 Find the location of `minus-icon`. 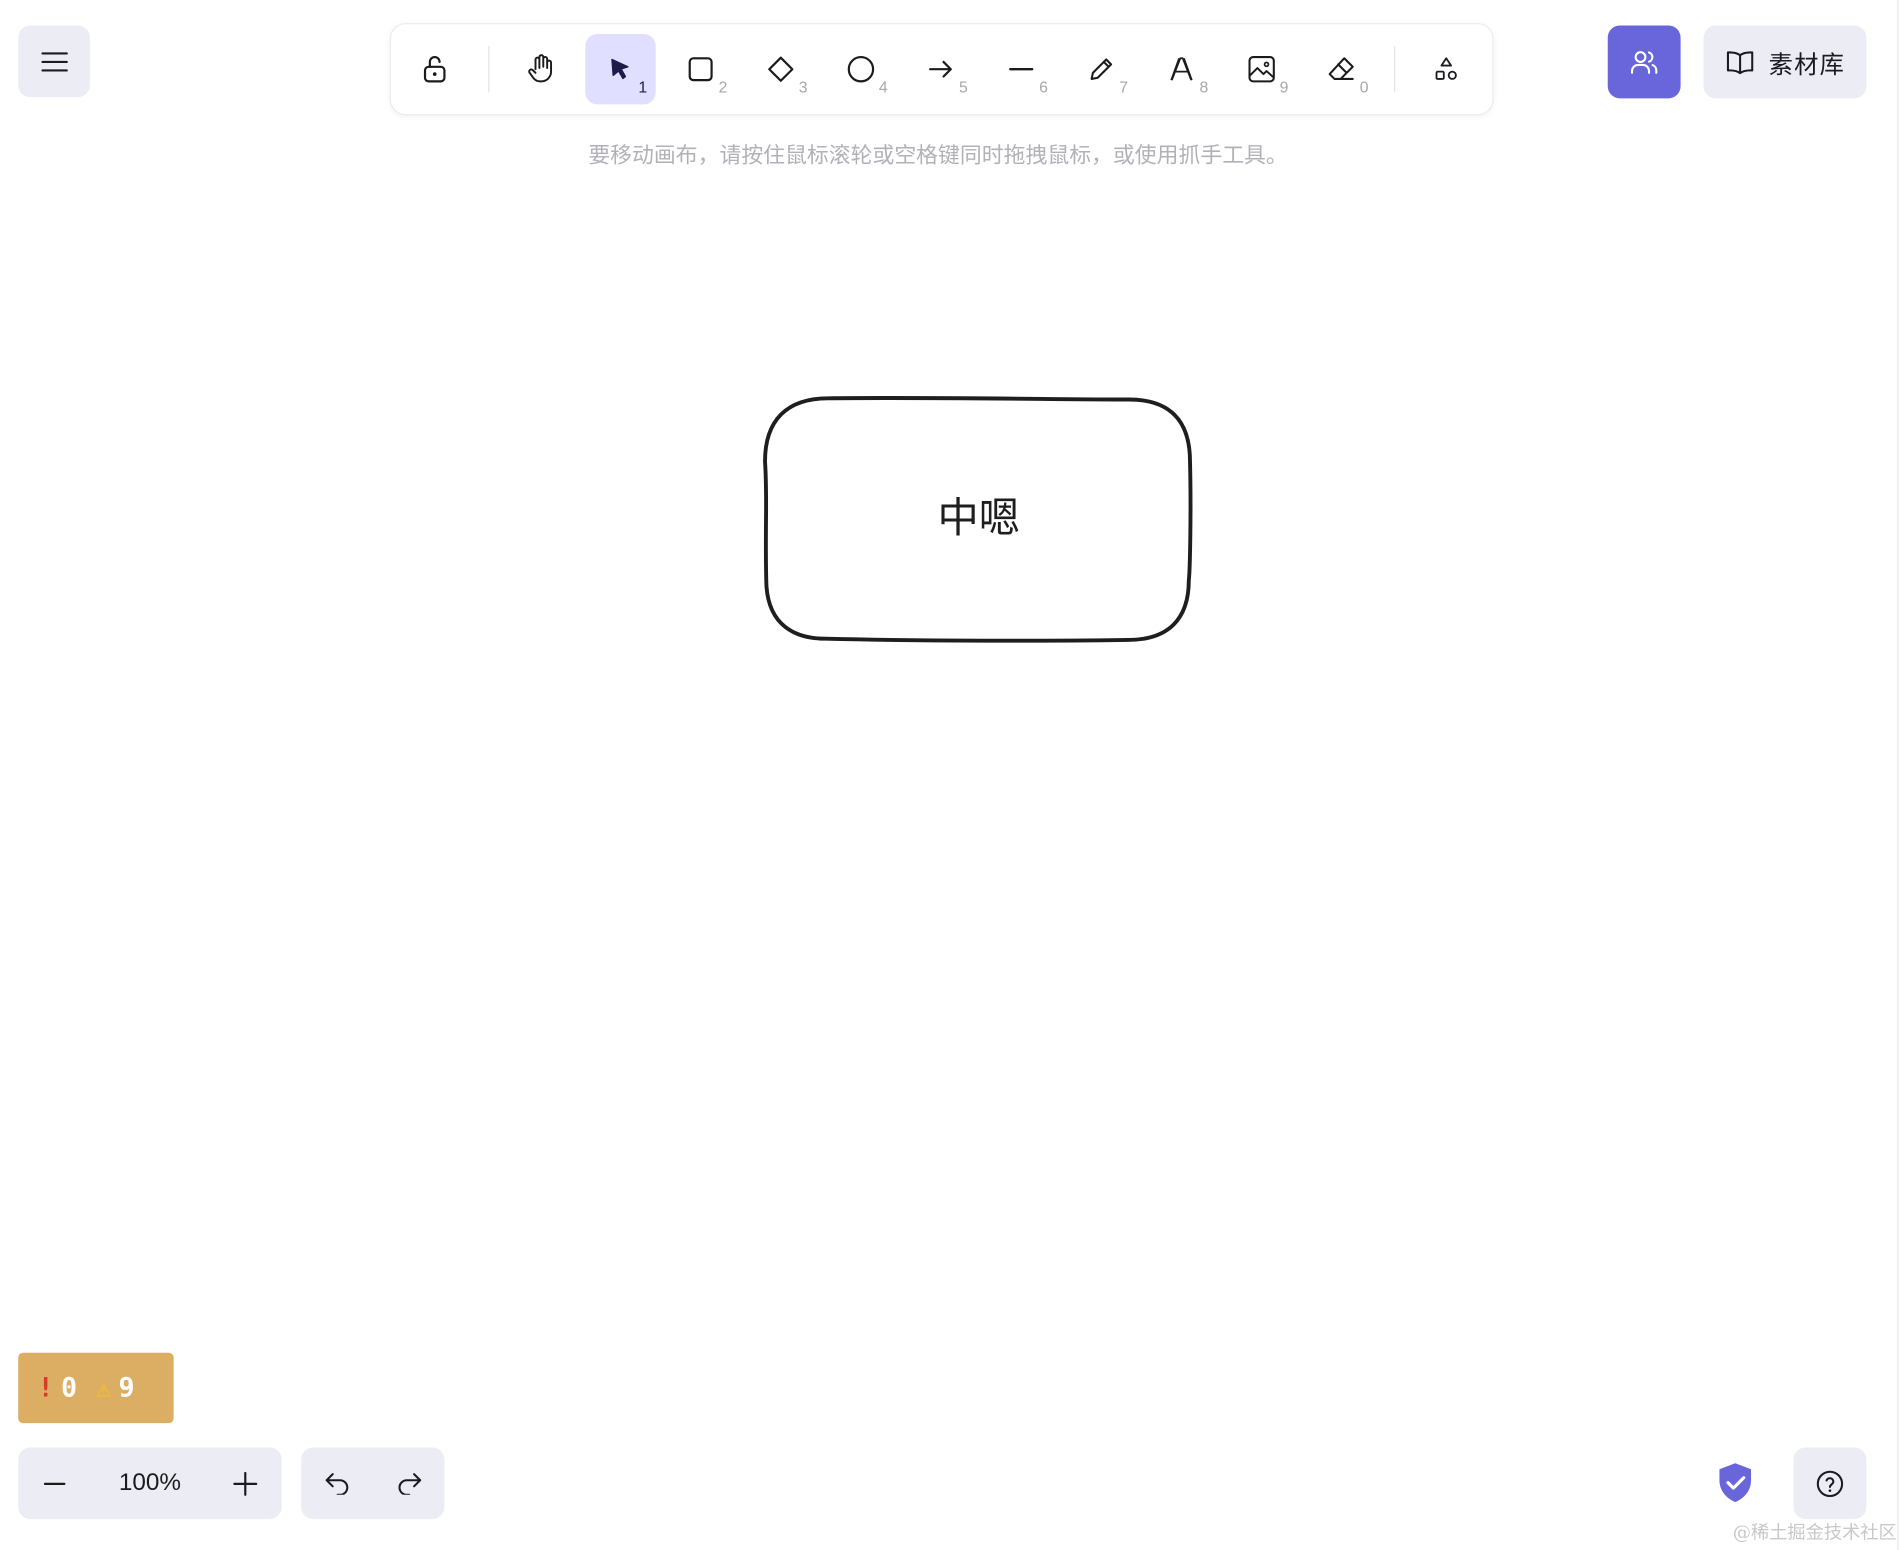

minus-icon is located at coordinates (54, 1483).